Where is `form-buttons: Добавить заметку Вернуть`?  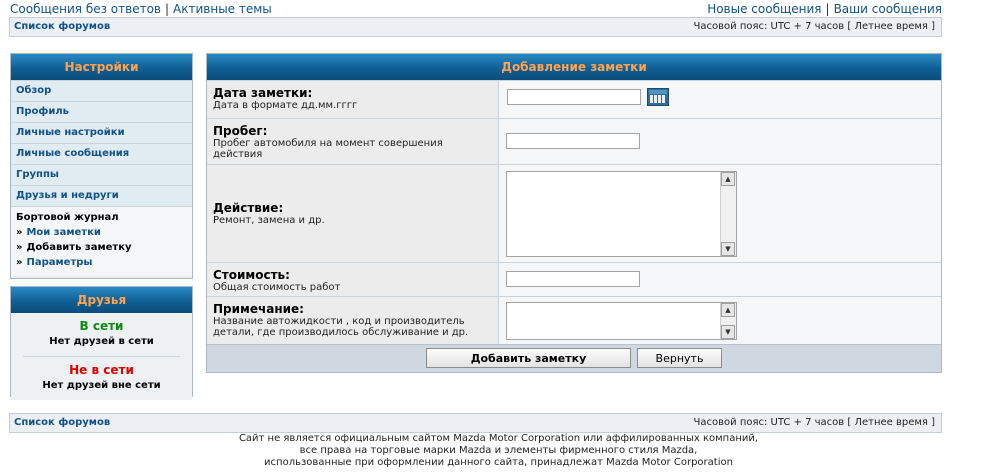
form-buttons: Добавить заметку Вернуть is located at coordinates (574, 358).